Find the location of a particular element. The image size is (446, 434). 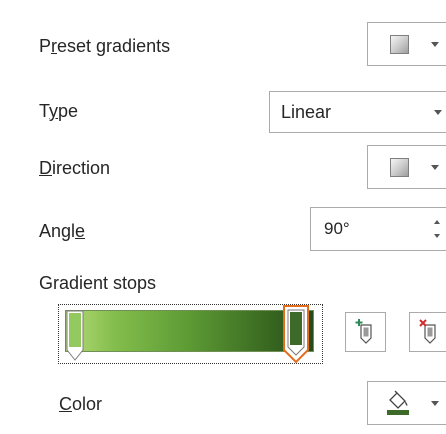

add-gradient-stop-icon is located at coordinates (363, 331).